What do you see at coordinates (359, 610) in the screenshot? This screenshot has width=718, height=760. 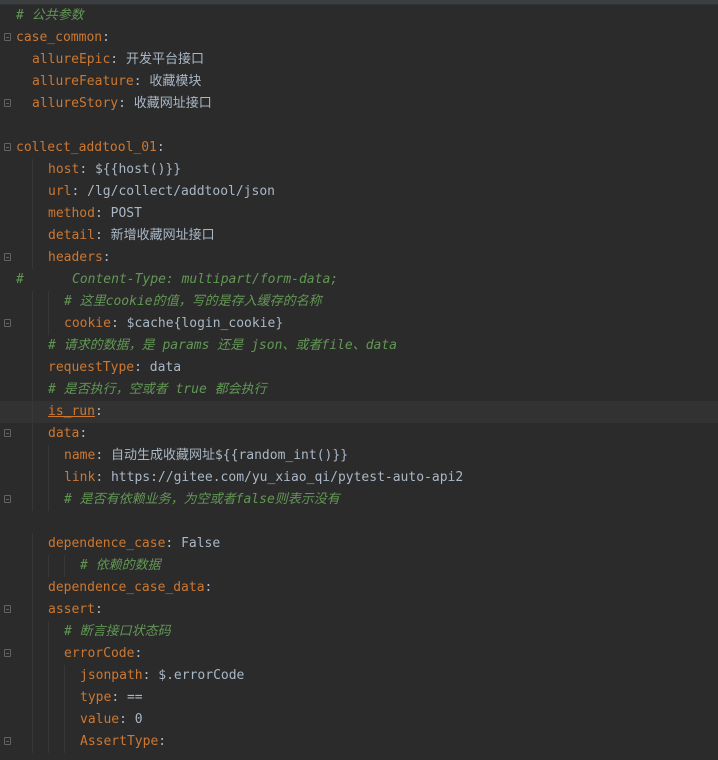 I see `code-line: assert:` at bounding box center [359, 610].